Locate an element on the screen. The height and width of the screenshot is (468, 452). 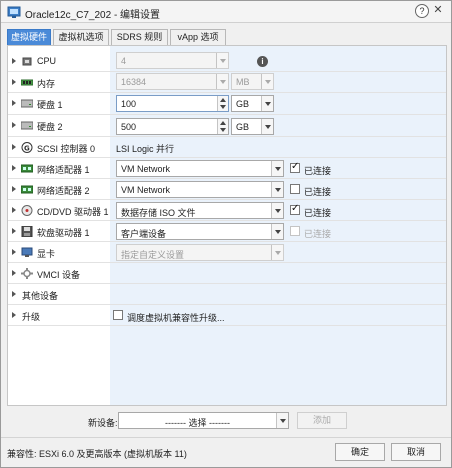
cpu-chip-icon is located at coordinates (27, 61).